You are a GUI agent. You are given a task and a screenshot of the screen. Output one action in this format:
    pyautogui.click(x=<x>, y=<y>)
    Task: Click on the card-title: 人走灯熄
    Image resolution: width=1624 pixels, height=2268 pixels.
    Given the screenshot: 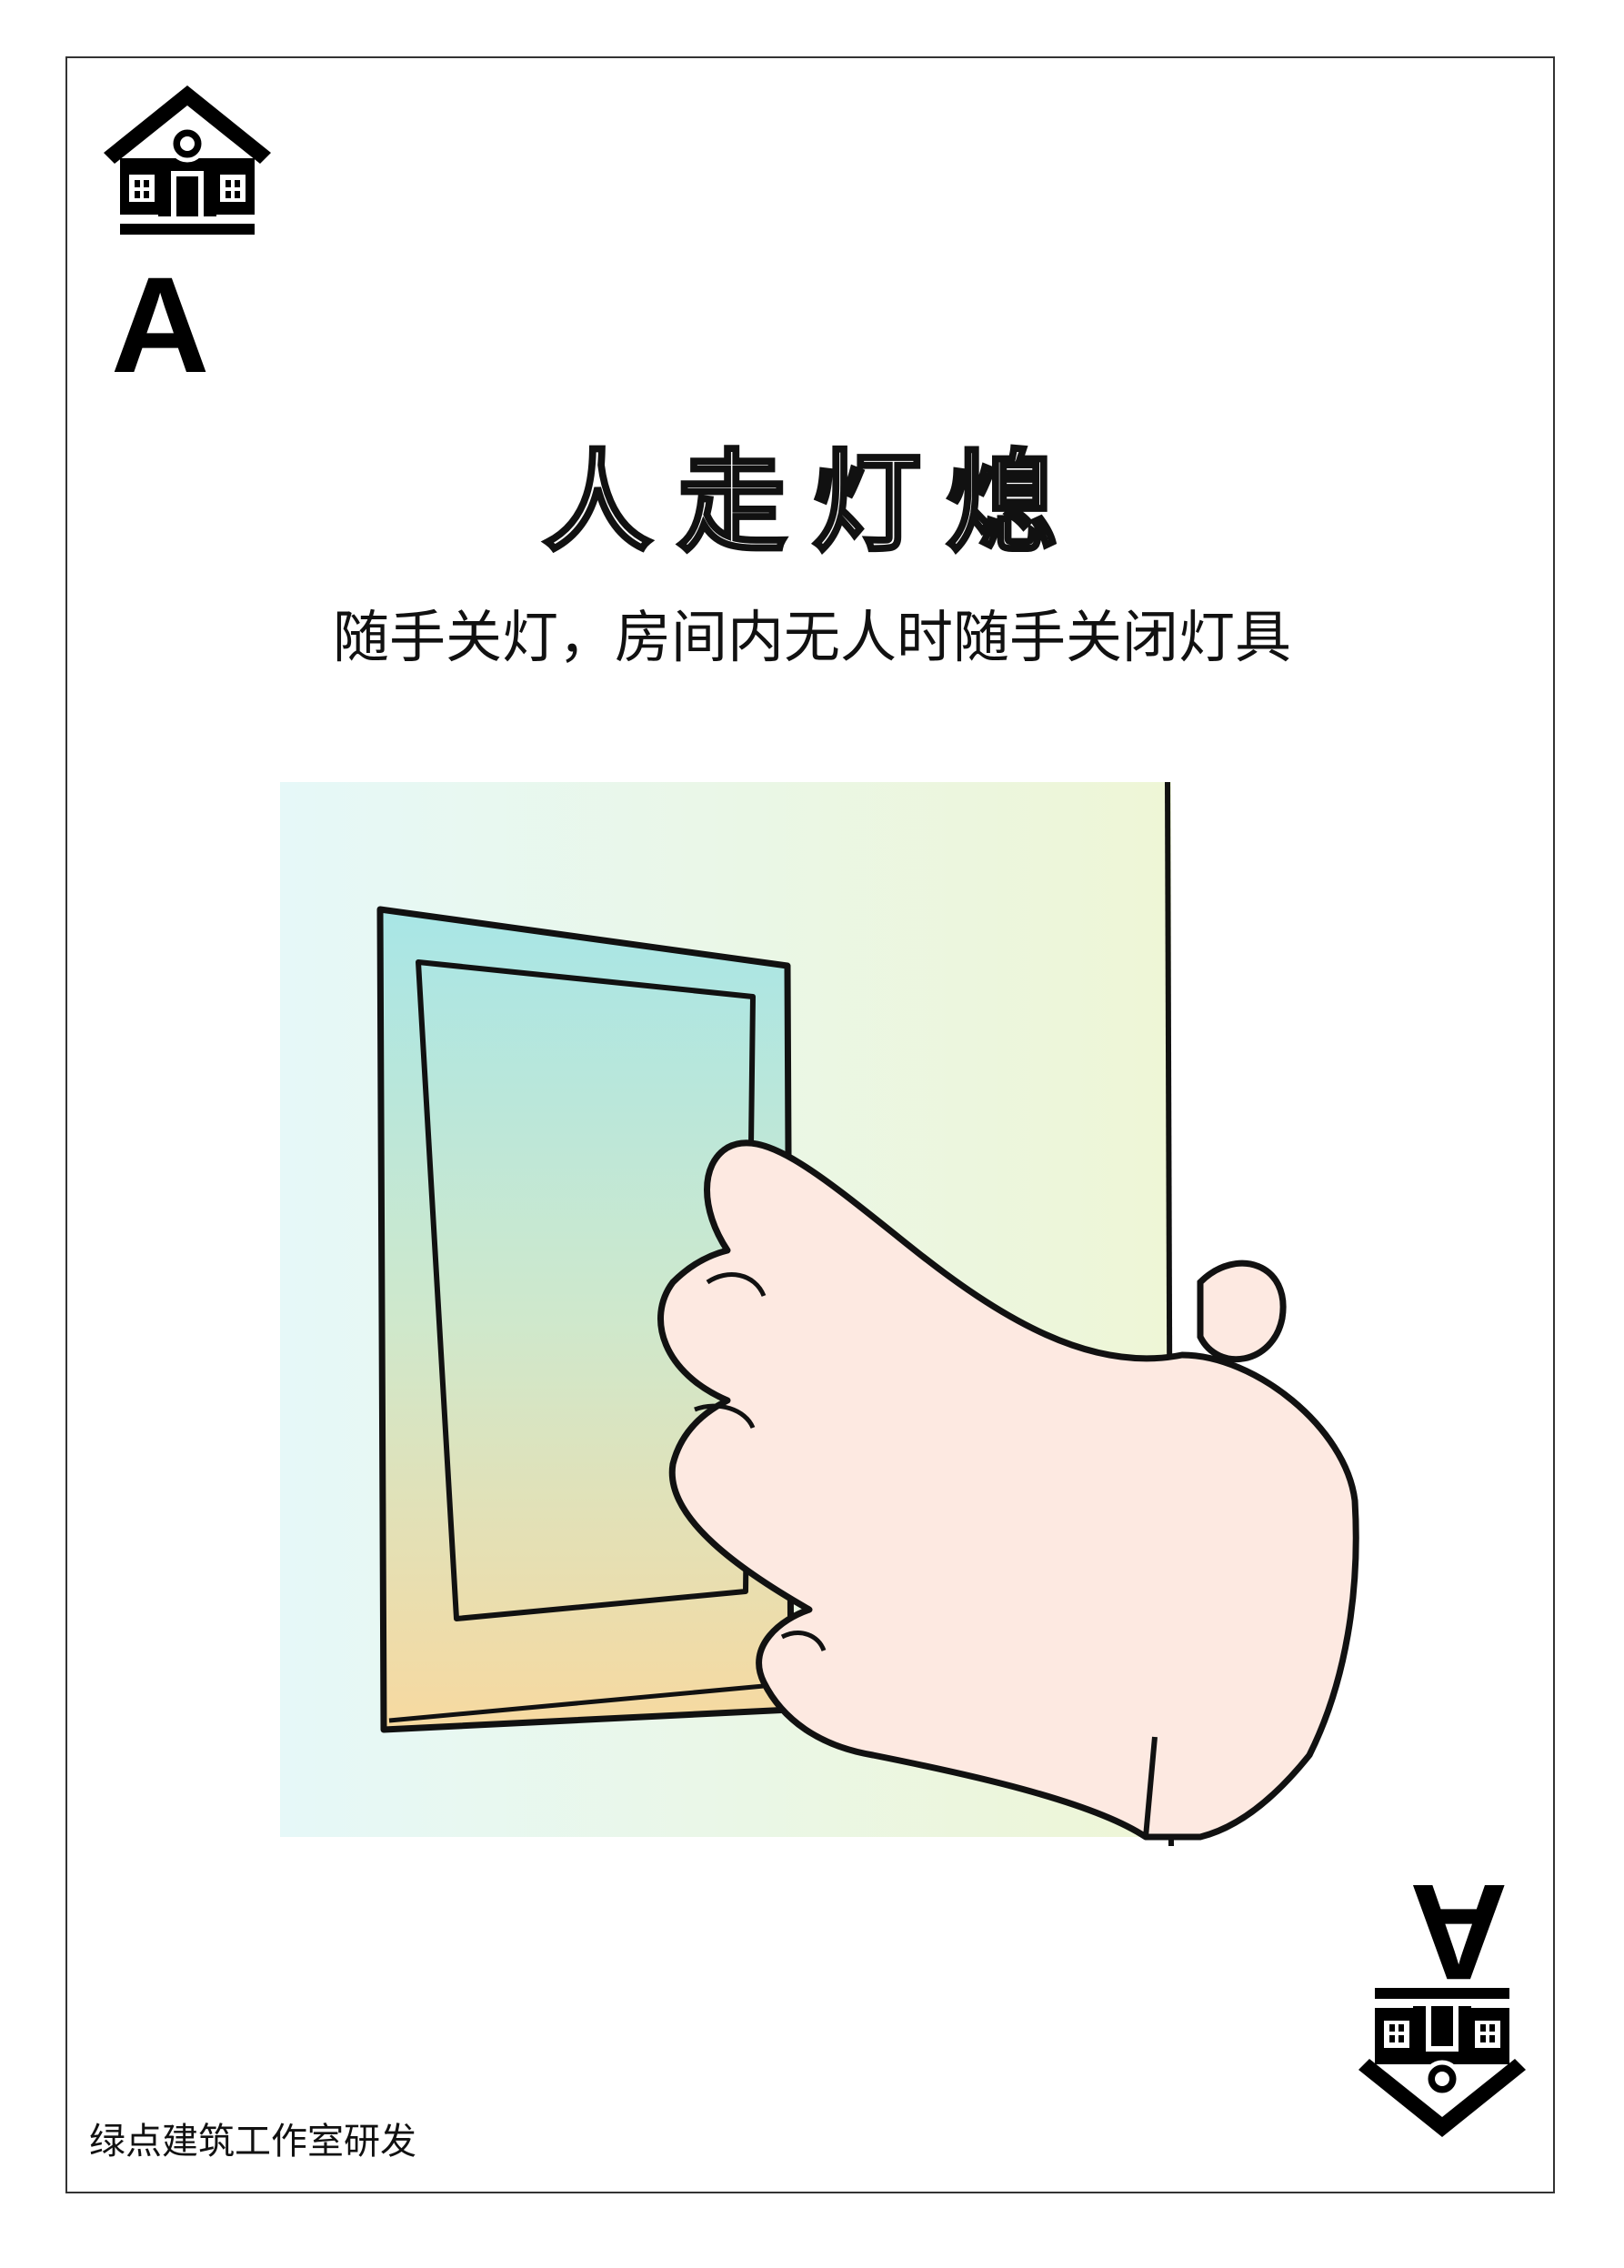 What is the action you would take?
    pyautogui.click(x=811, y=503)
    